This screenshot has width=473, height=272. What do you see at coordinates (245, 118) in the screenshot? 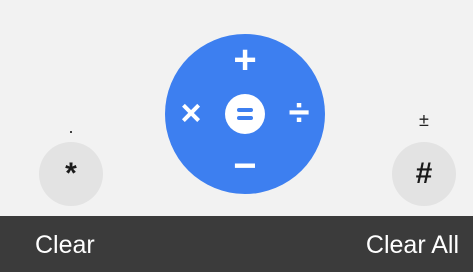
I see `equals-icon-bar` at bounding box center [245, 118].